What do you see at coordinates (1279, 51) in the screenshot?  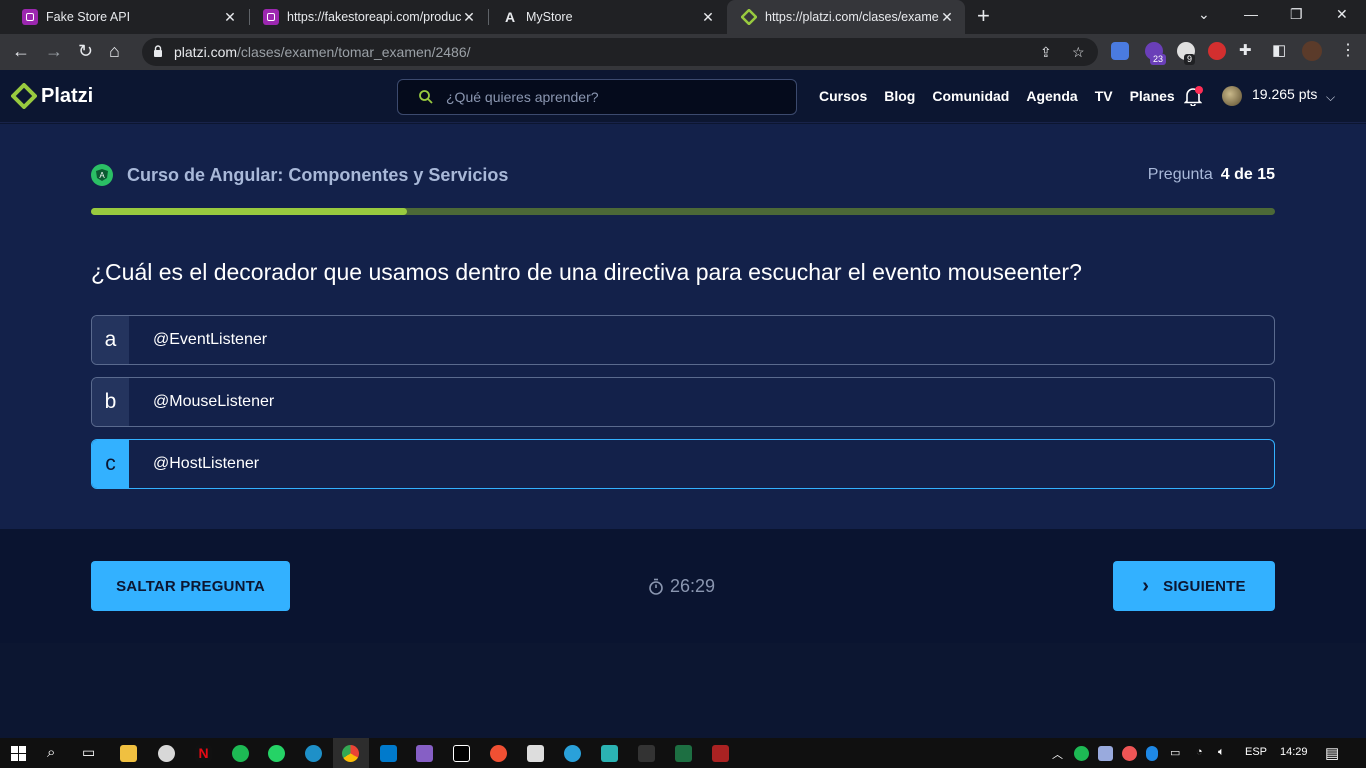 I see `side-panel-icon: ◧` at bounding box center [1279, 51].